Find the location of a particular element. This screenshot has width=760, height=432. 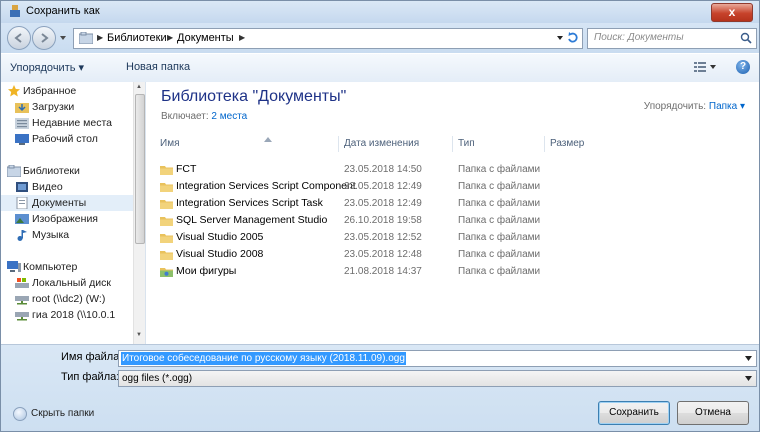

desktop-icon is located at coordinates (22, 139).